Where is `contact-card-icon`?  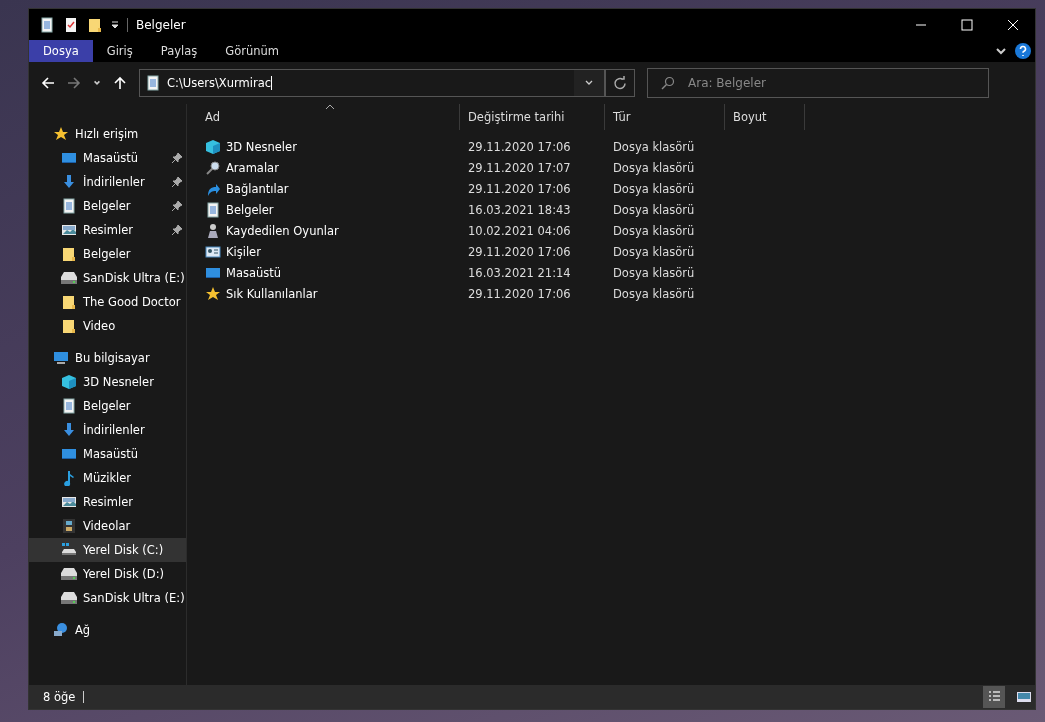 contact-card-icon is located at coordinates (213, 251).